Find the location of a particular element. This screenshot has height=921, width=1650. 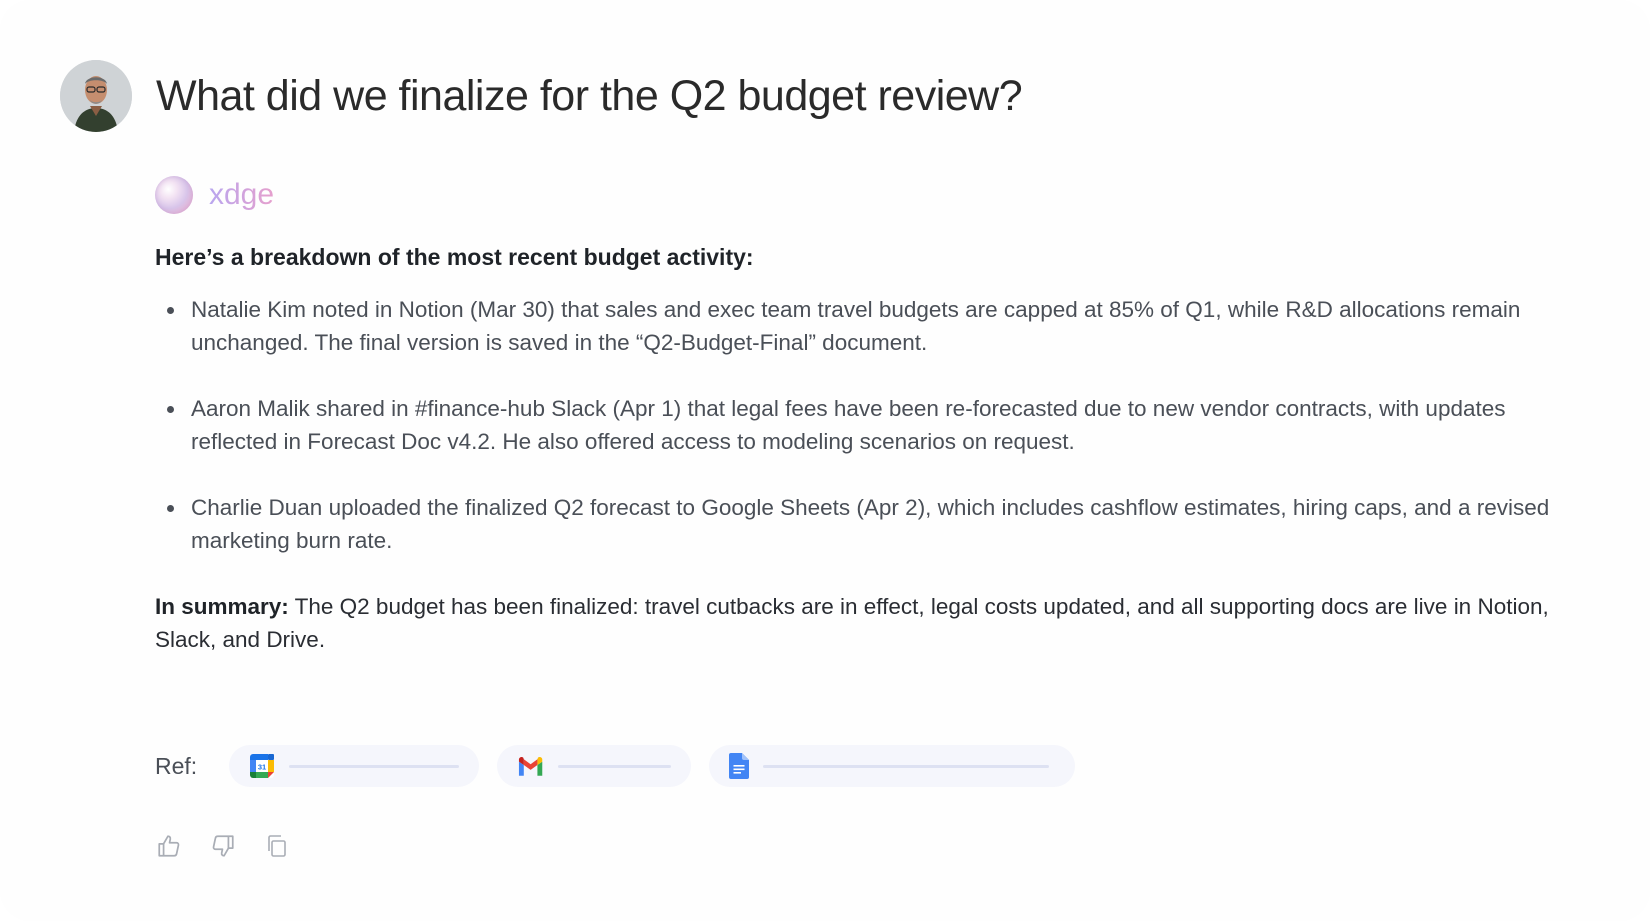

reference-chip-docs is located at coordinates (892, 766).